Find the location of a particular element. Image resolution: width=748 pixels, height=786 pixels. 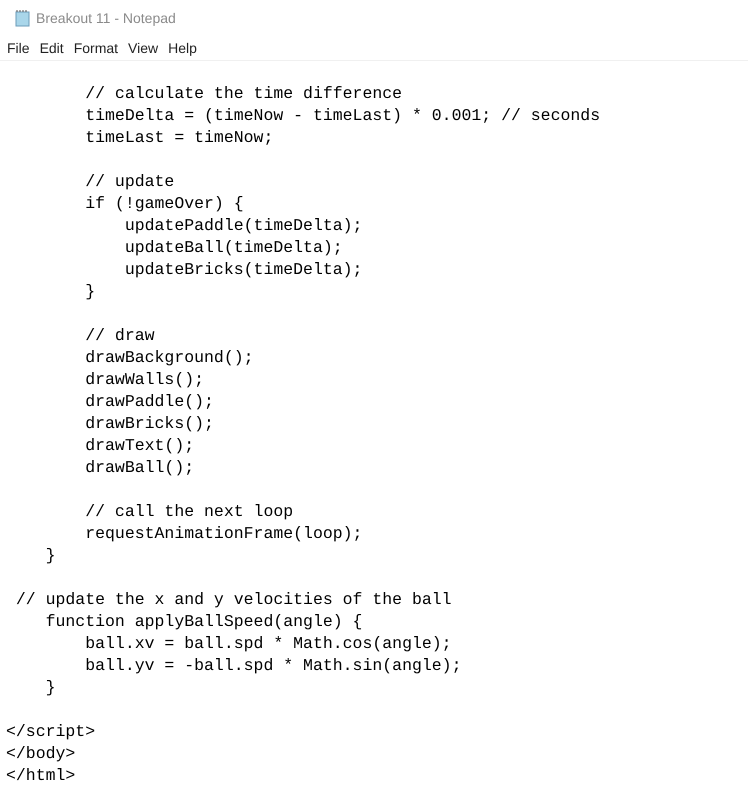

menu-item: View is located at coordinates (143, 48).